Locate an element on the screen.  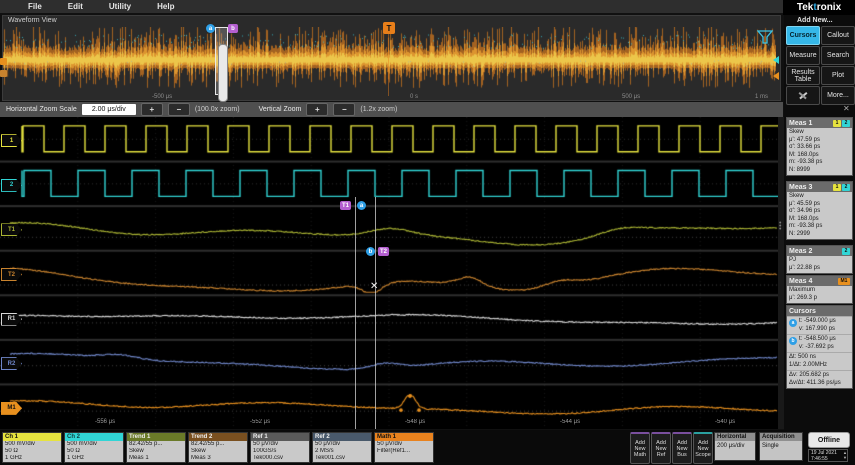
meas3-src1-badge: 1 is located at coordinates (837, 187).